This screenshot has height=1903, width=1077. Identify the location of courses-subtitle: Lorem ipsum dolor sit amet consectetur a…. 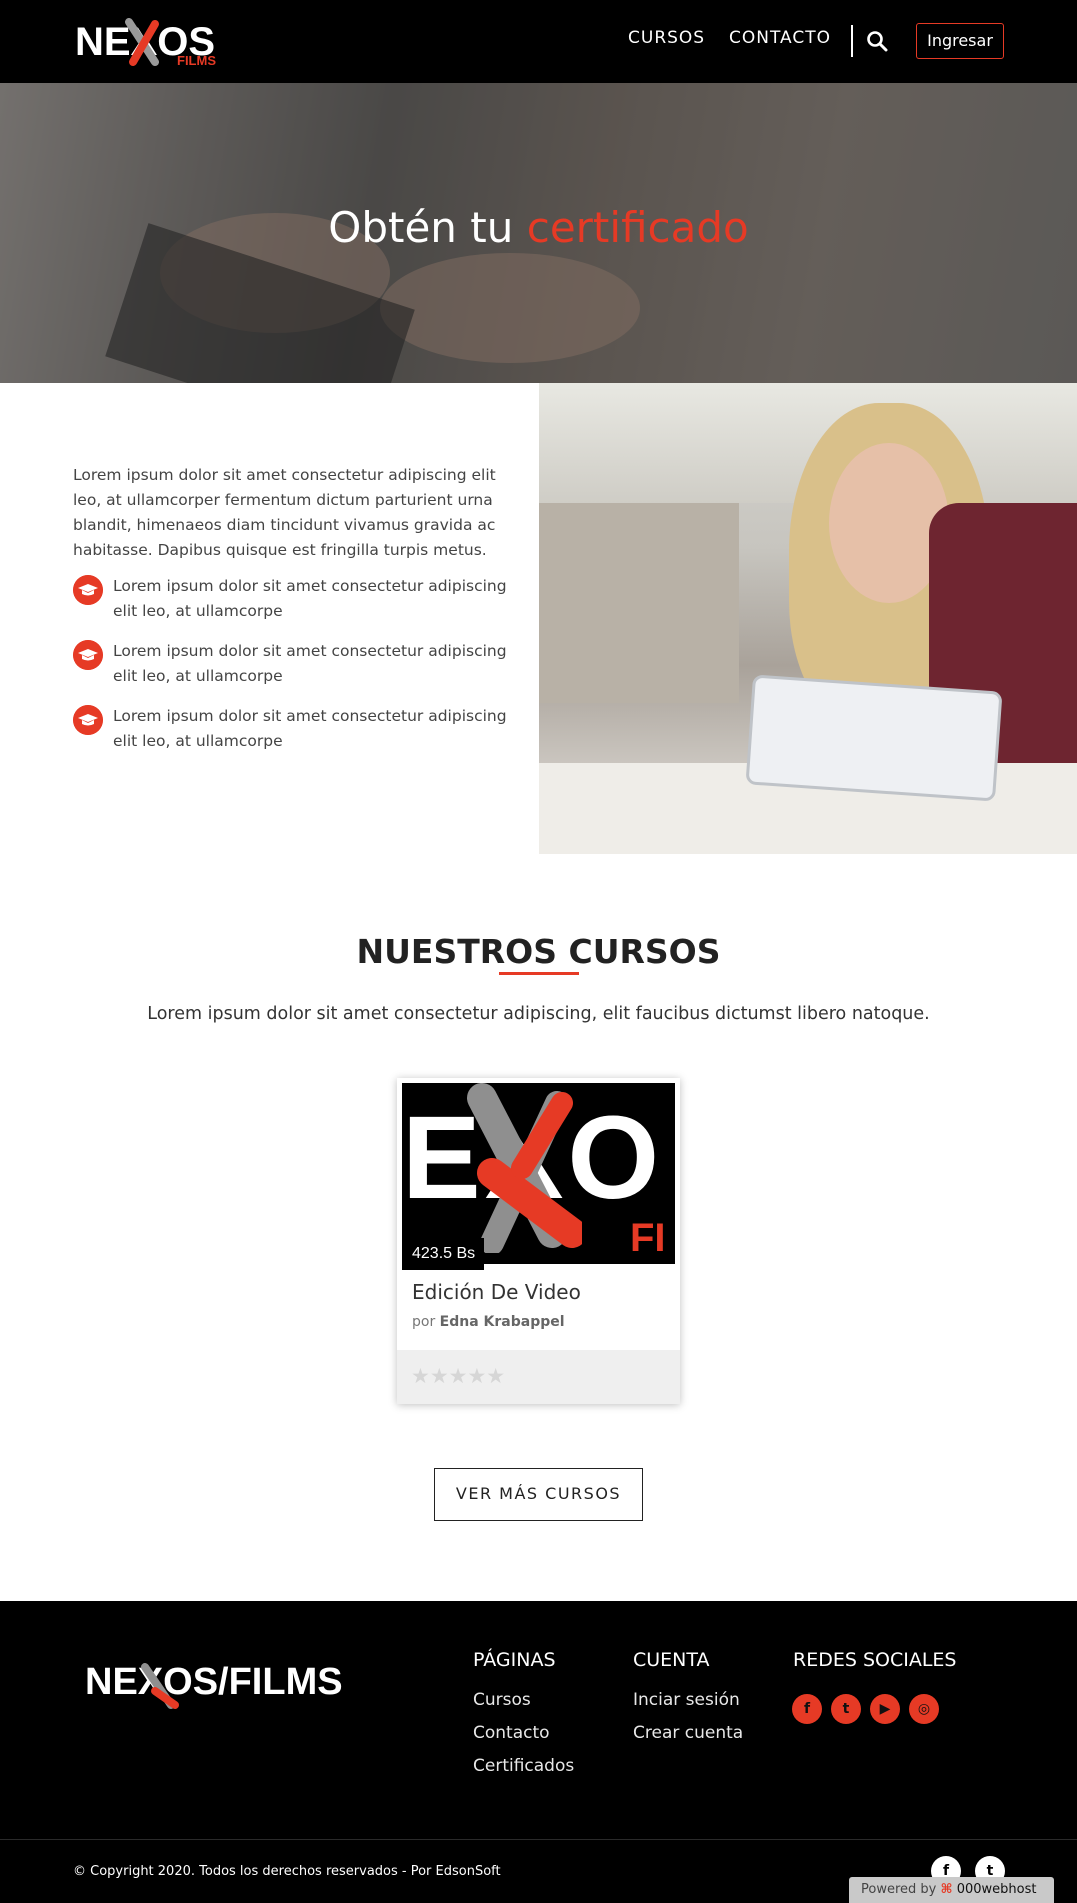
(538, 1014).